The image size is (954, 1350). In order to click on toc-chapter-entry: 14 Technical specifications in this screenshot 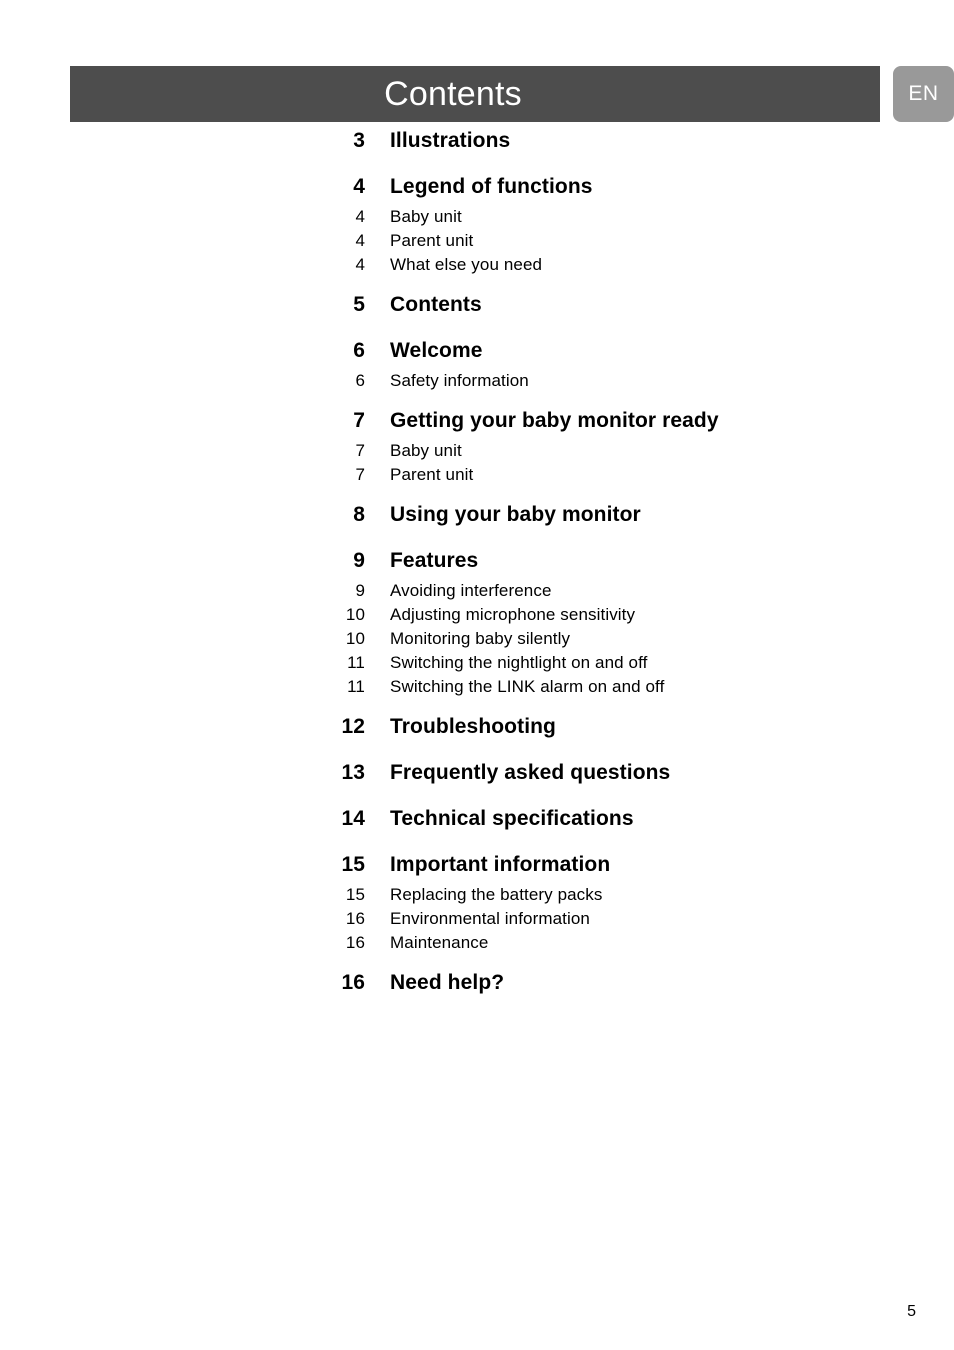, I will do `click(477, 823)`.